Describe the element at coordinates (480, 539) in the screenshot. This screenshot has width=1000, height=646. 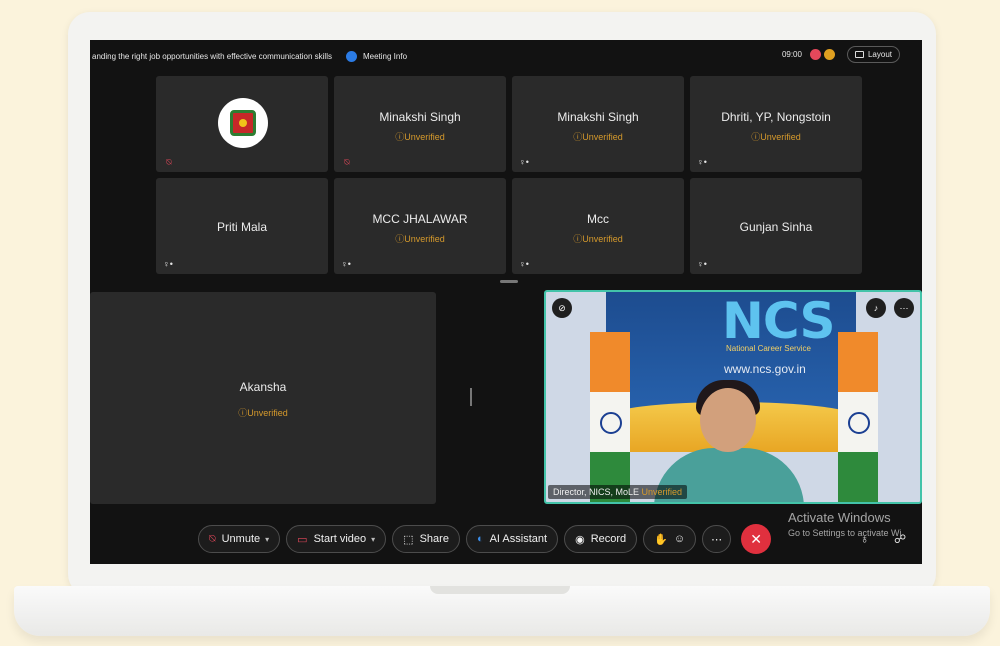
I see `ai-icon: ◐` at that location.